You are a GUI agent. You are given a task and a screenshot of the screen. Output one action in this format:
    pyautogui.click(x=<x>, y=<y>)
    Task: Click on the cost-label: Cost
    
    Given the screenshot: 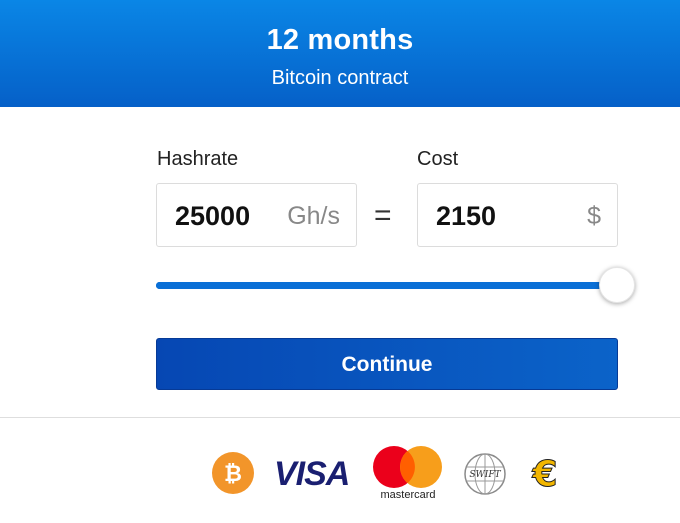 What is the action you would take?
    pyautogui.click(x=438, y=159)
    